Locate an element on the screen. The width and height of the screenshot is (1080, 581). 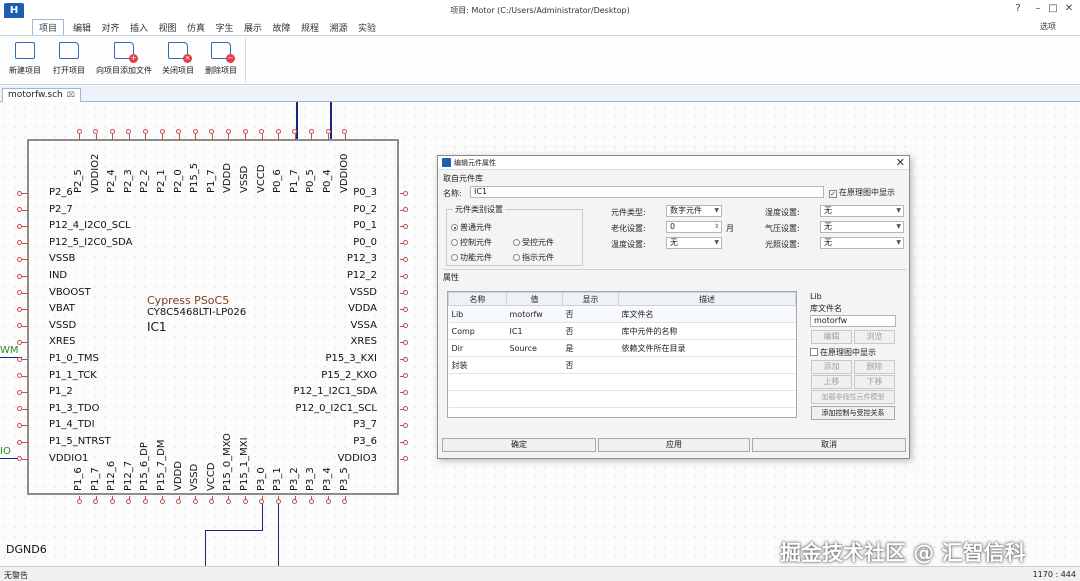
table-row: Comp IC1 否库中元件的名称 is located at coordinates (622, 331).